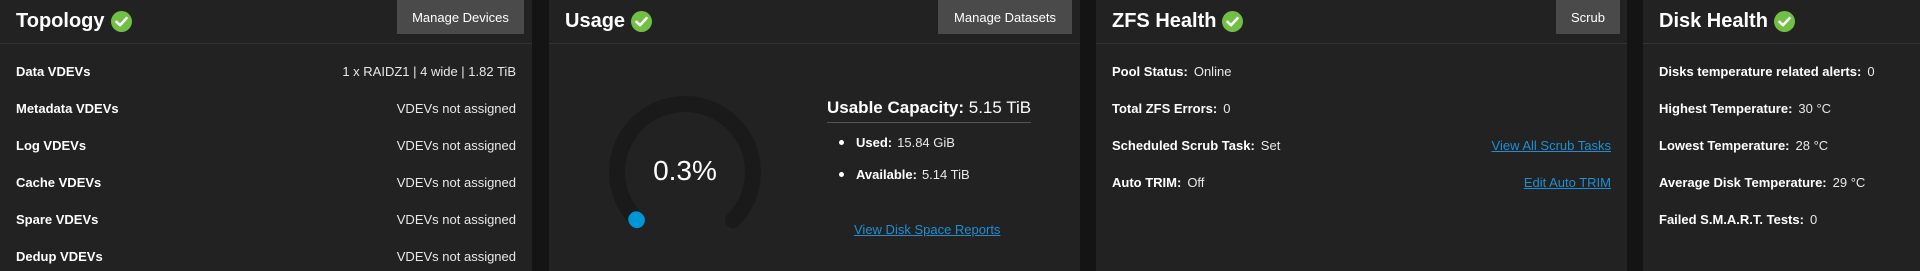 The width and height of the screenshot is (1920, 271). I want to click on gauge-fill, so click(636, 220).